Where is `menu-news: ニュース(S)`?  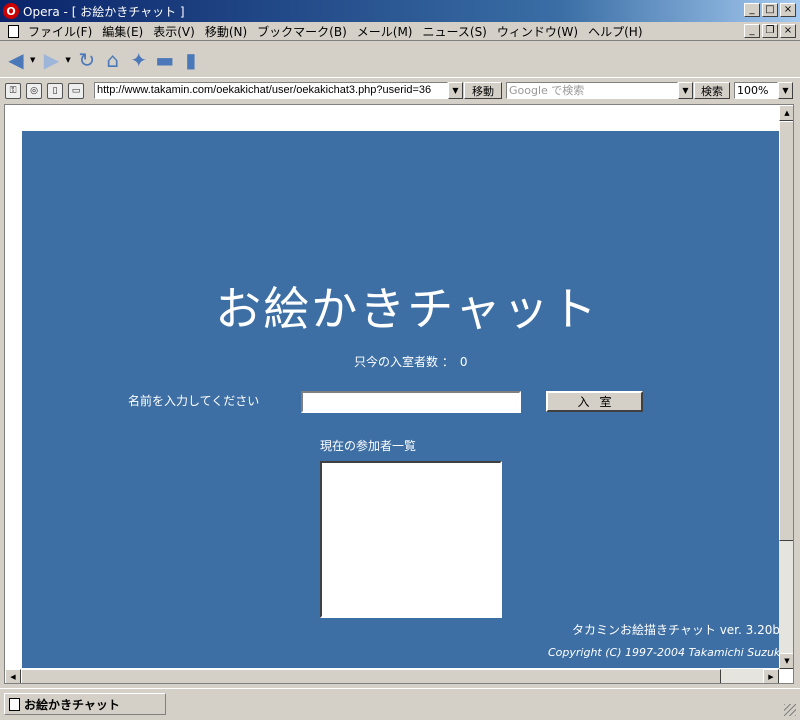
menu-news: ニュース(S) is located at coordinates (454, 31).